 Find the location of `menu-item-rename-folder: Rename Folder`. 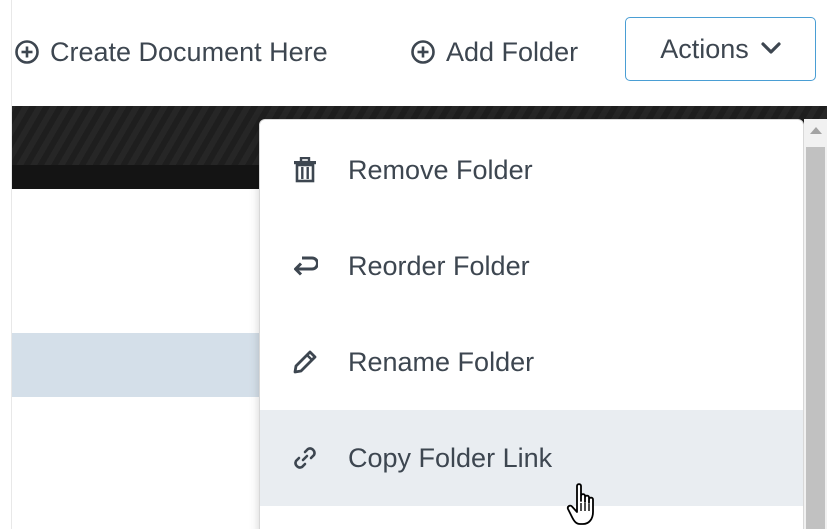

menu-item-rename-folder: Rename Folder is located at coordinates (531, 362).